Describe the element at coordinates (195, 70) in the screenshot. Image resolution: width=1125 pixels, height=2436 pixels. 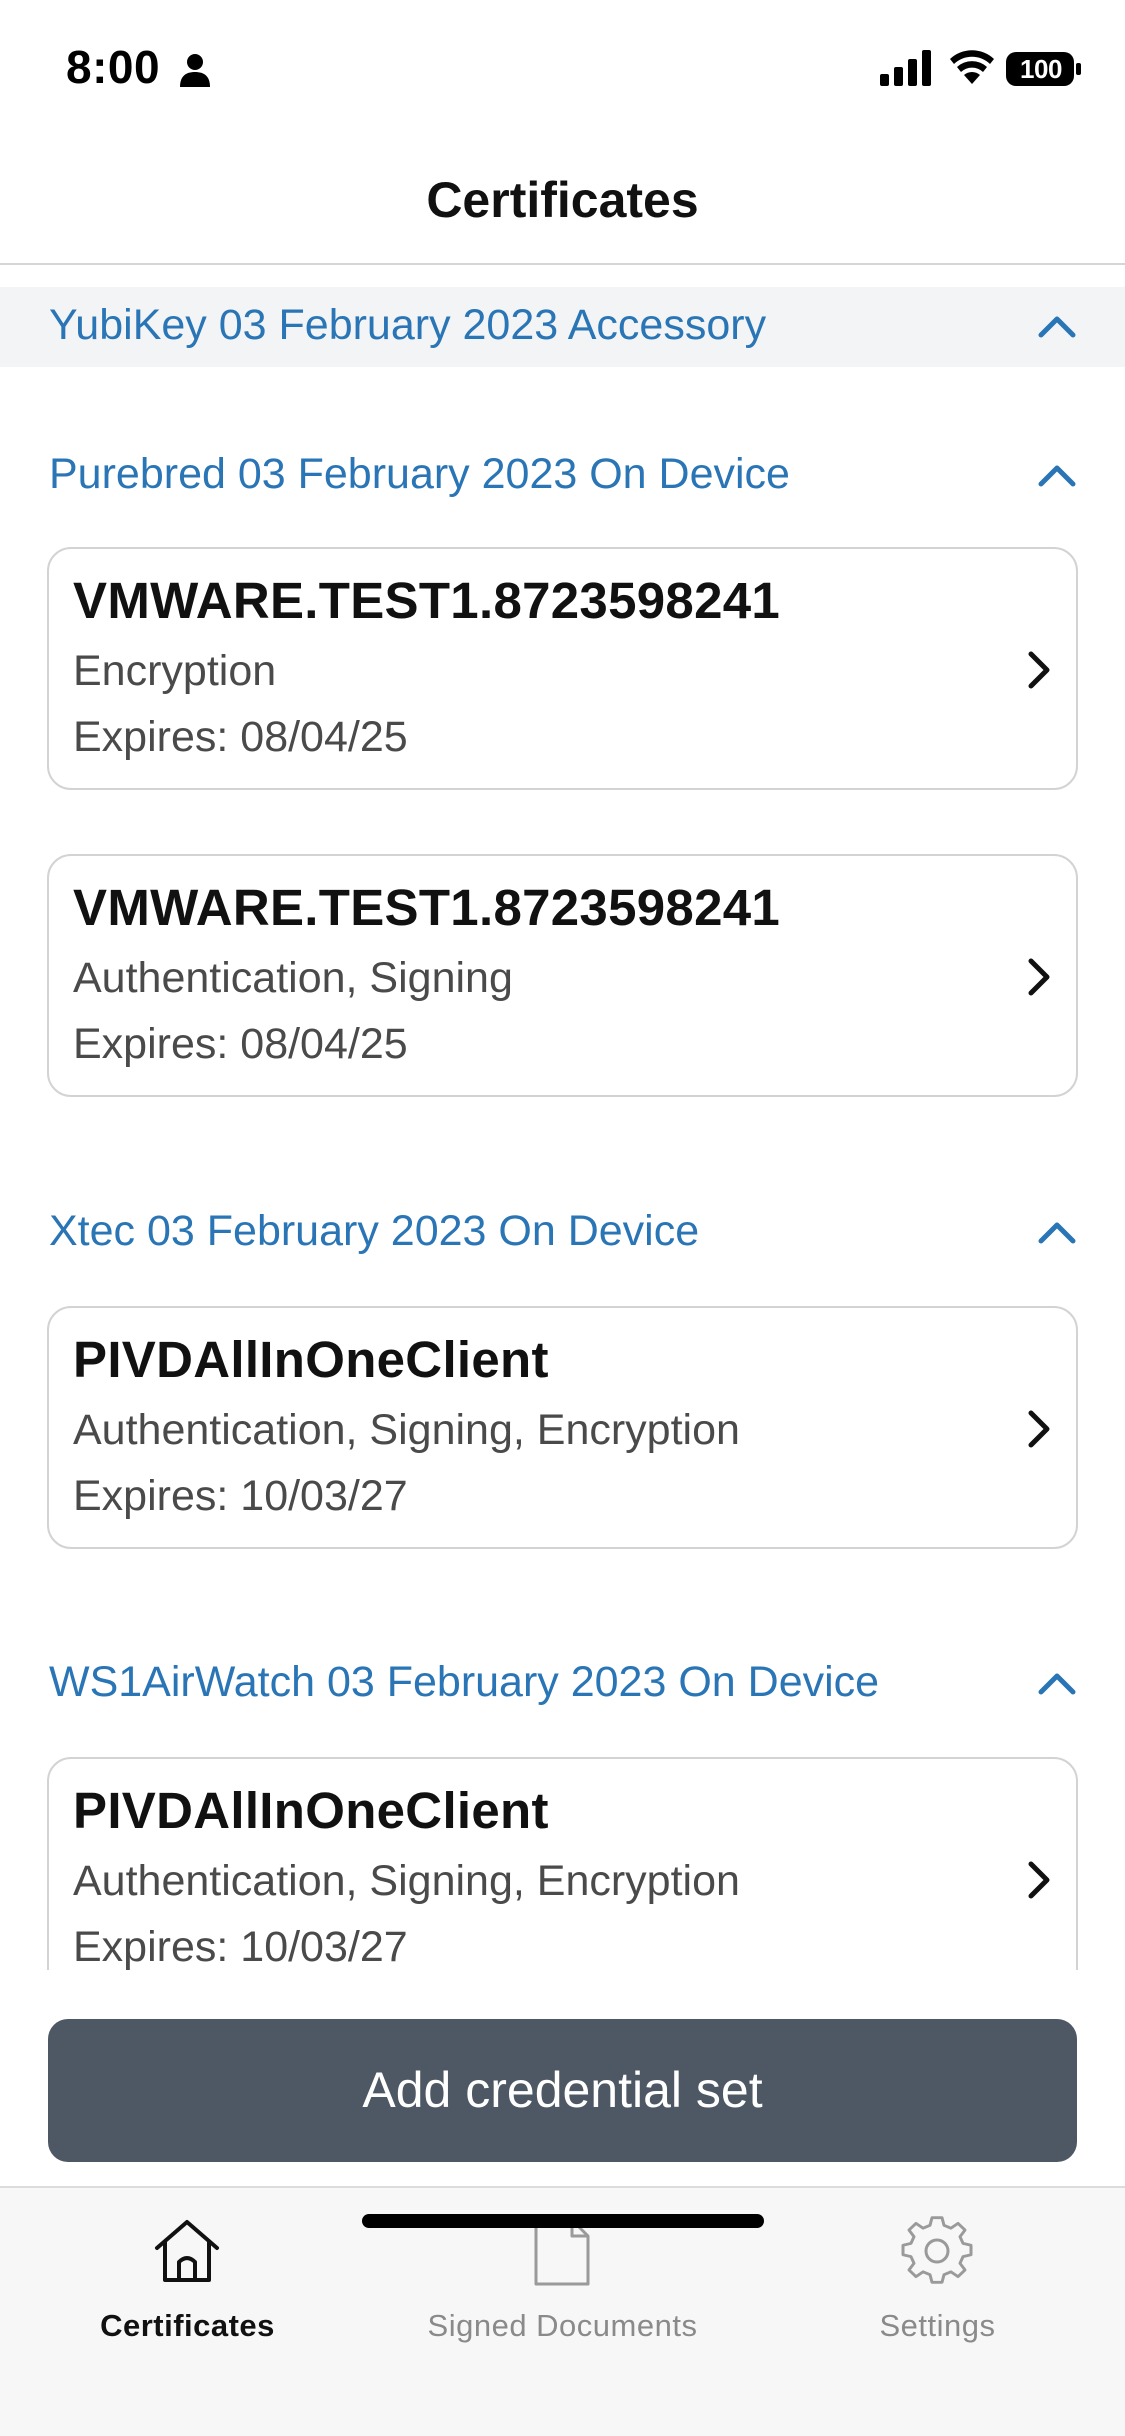
I see `person-icon` at that location.